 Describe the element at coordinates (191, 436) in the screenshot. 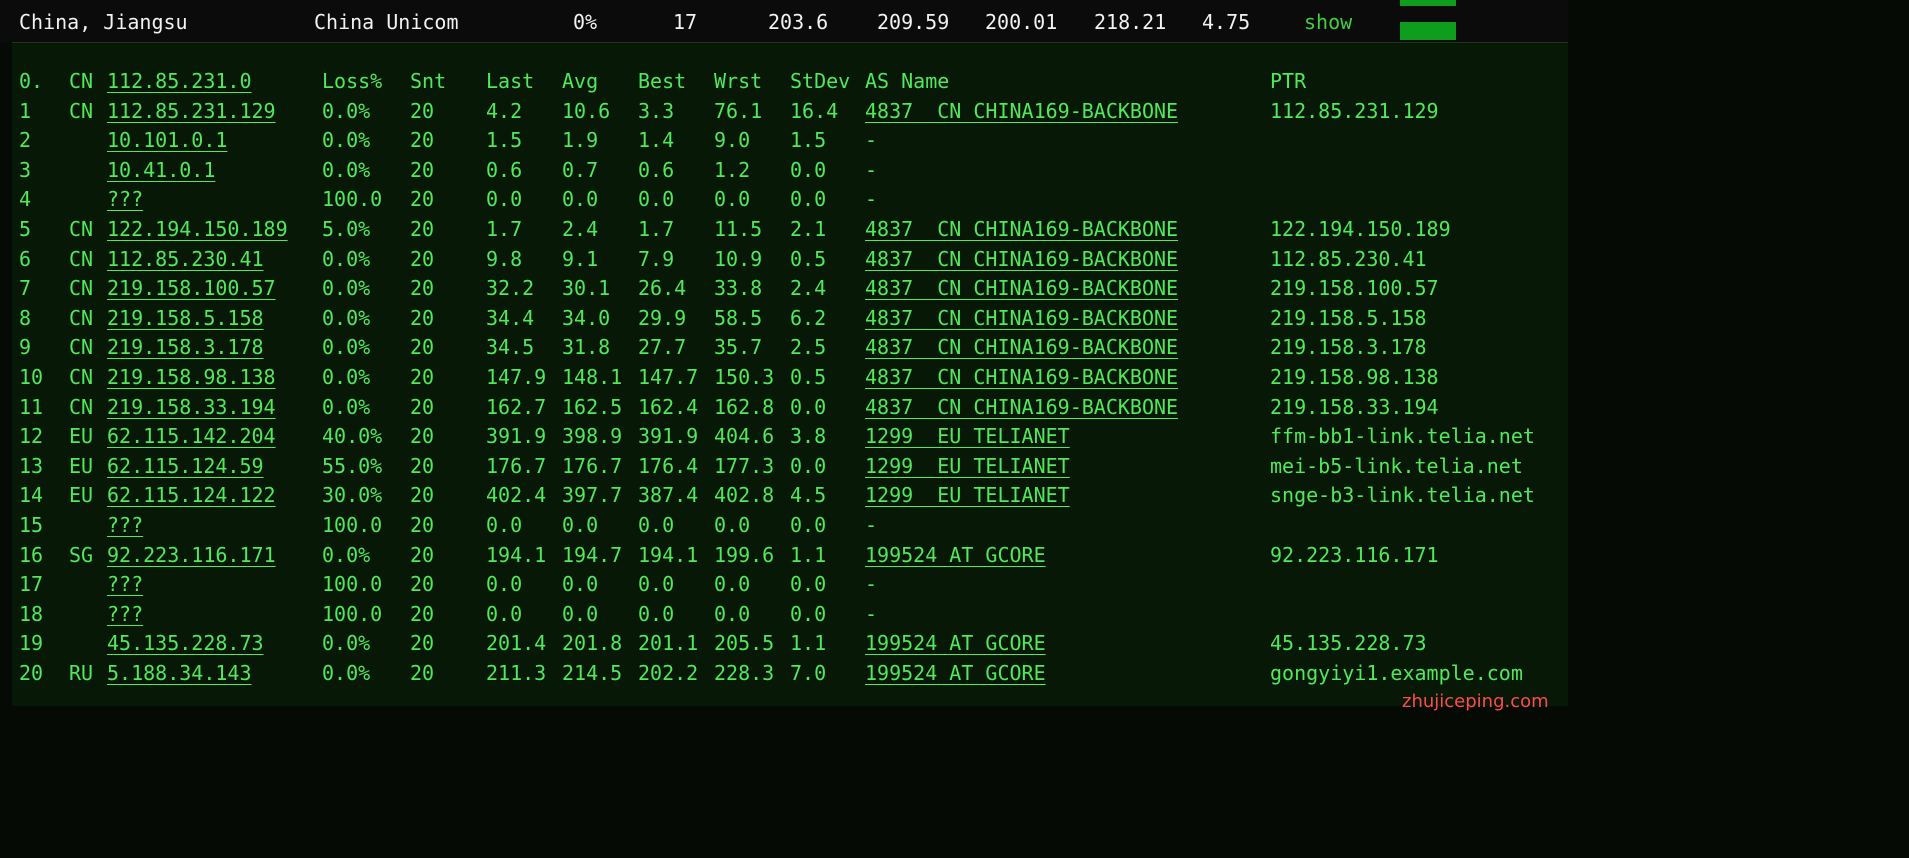

I see `host-link: 62.115.142.204` at that location.